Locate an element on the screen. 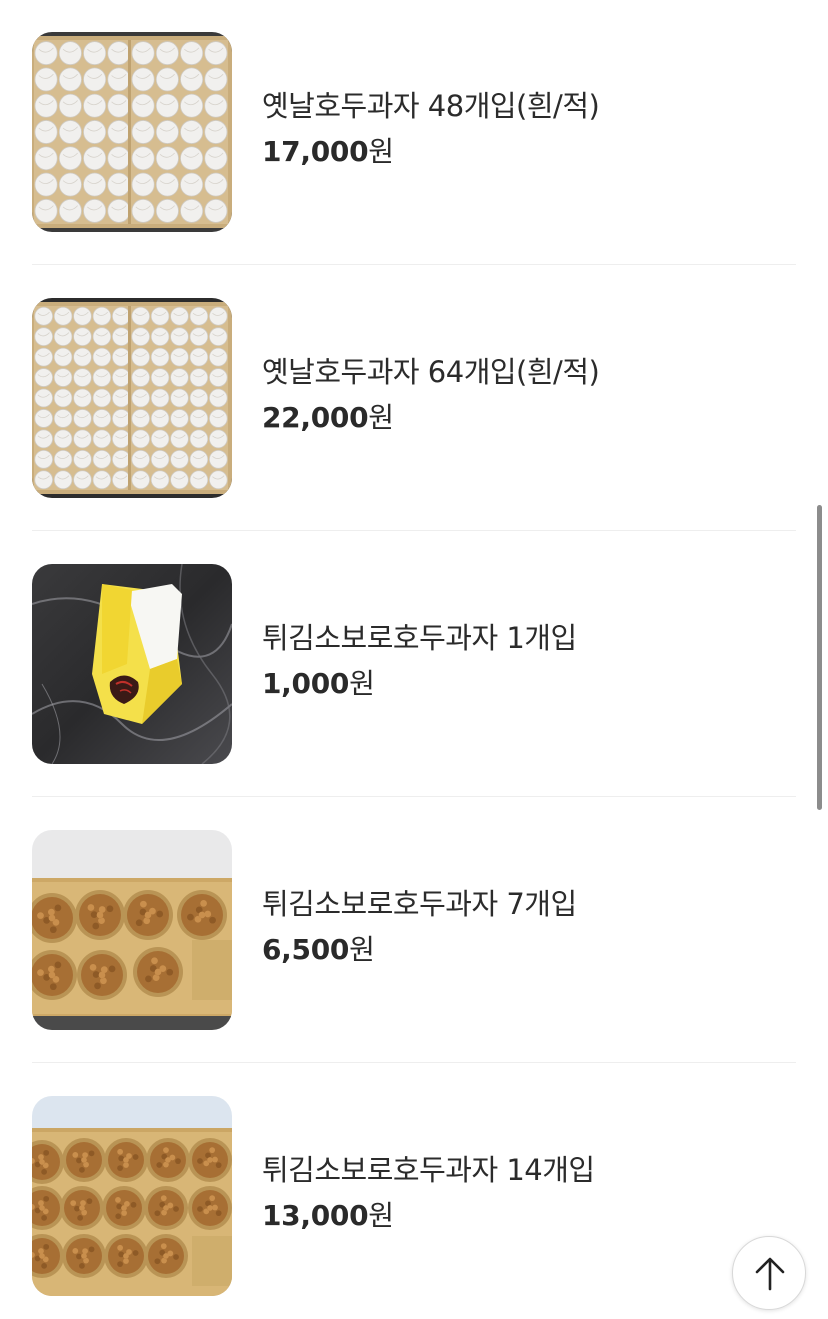 This screenshot has width=828, height=1319. product-info: 튀김소보로호두과자 1개입 1,000원 is located at coordinates (522, 660).